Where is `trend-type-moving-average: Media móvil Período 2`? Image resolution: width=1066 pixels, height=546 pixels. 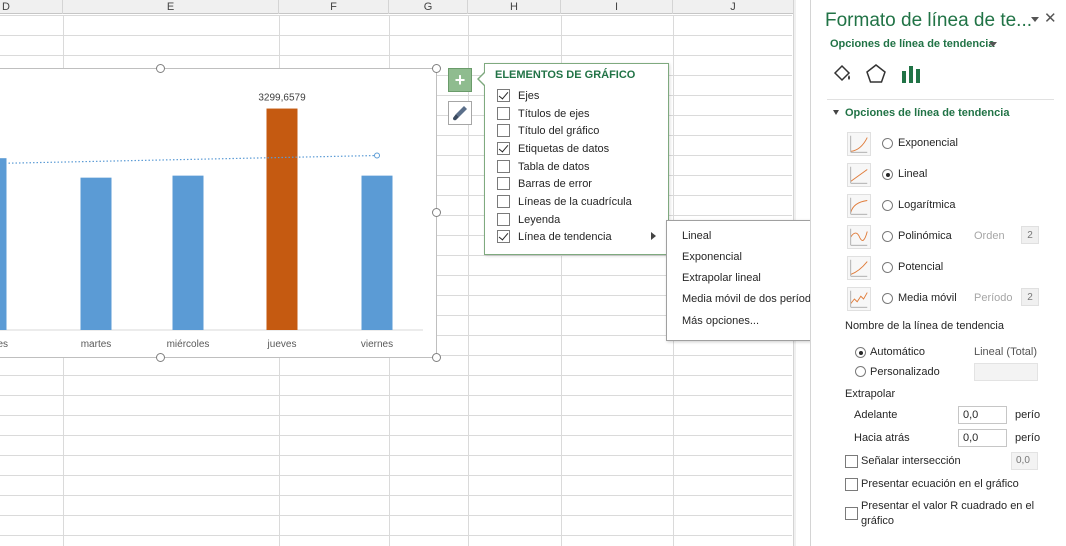
trend-type-moving-average: Media móvil Período 2 is located at coordinates (947, 299).